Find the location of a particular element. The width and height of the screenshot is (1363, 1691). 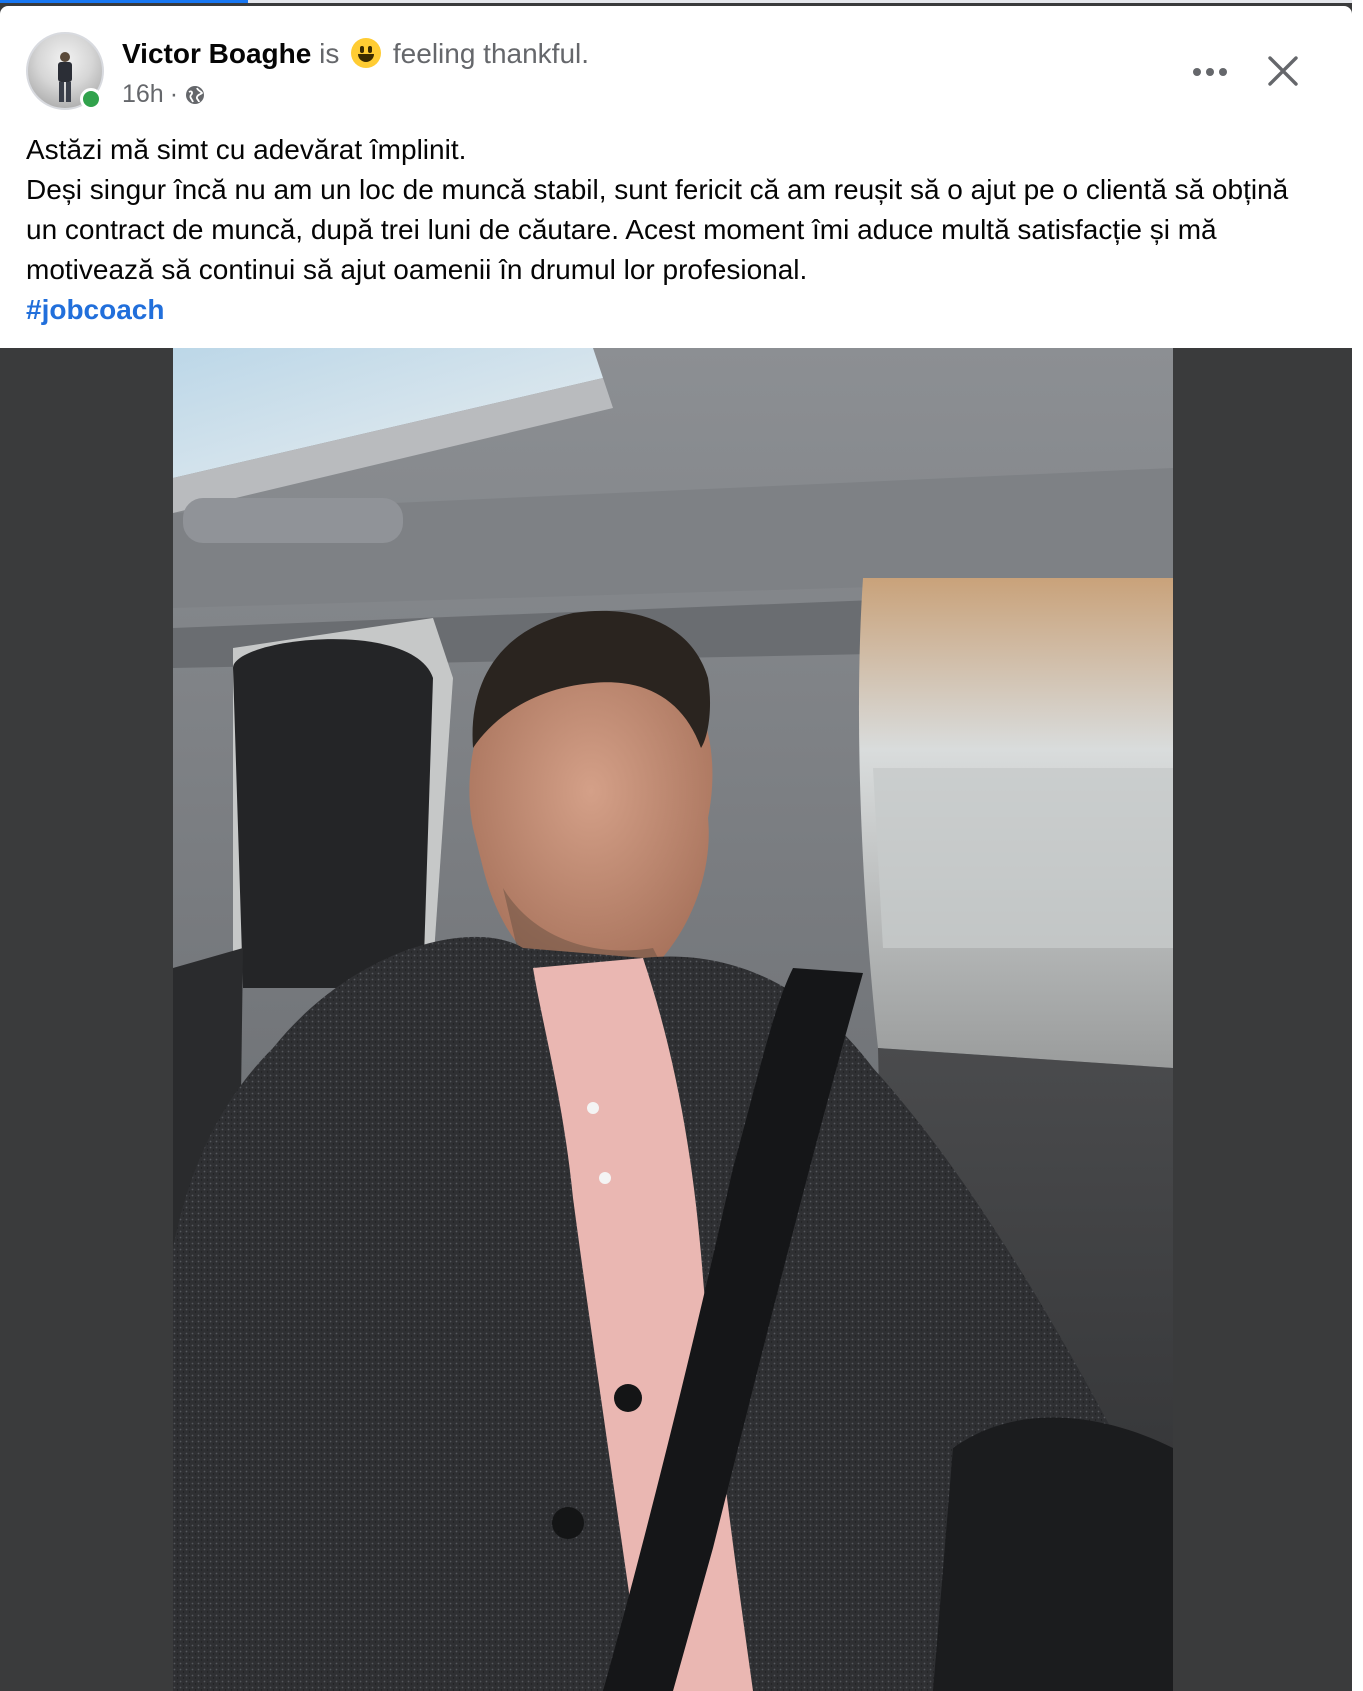

more-options-button is located at coordinates (1210, 72).